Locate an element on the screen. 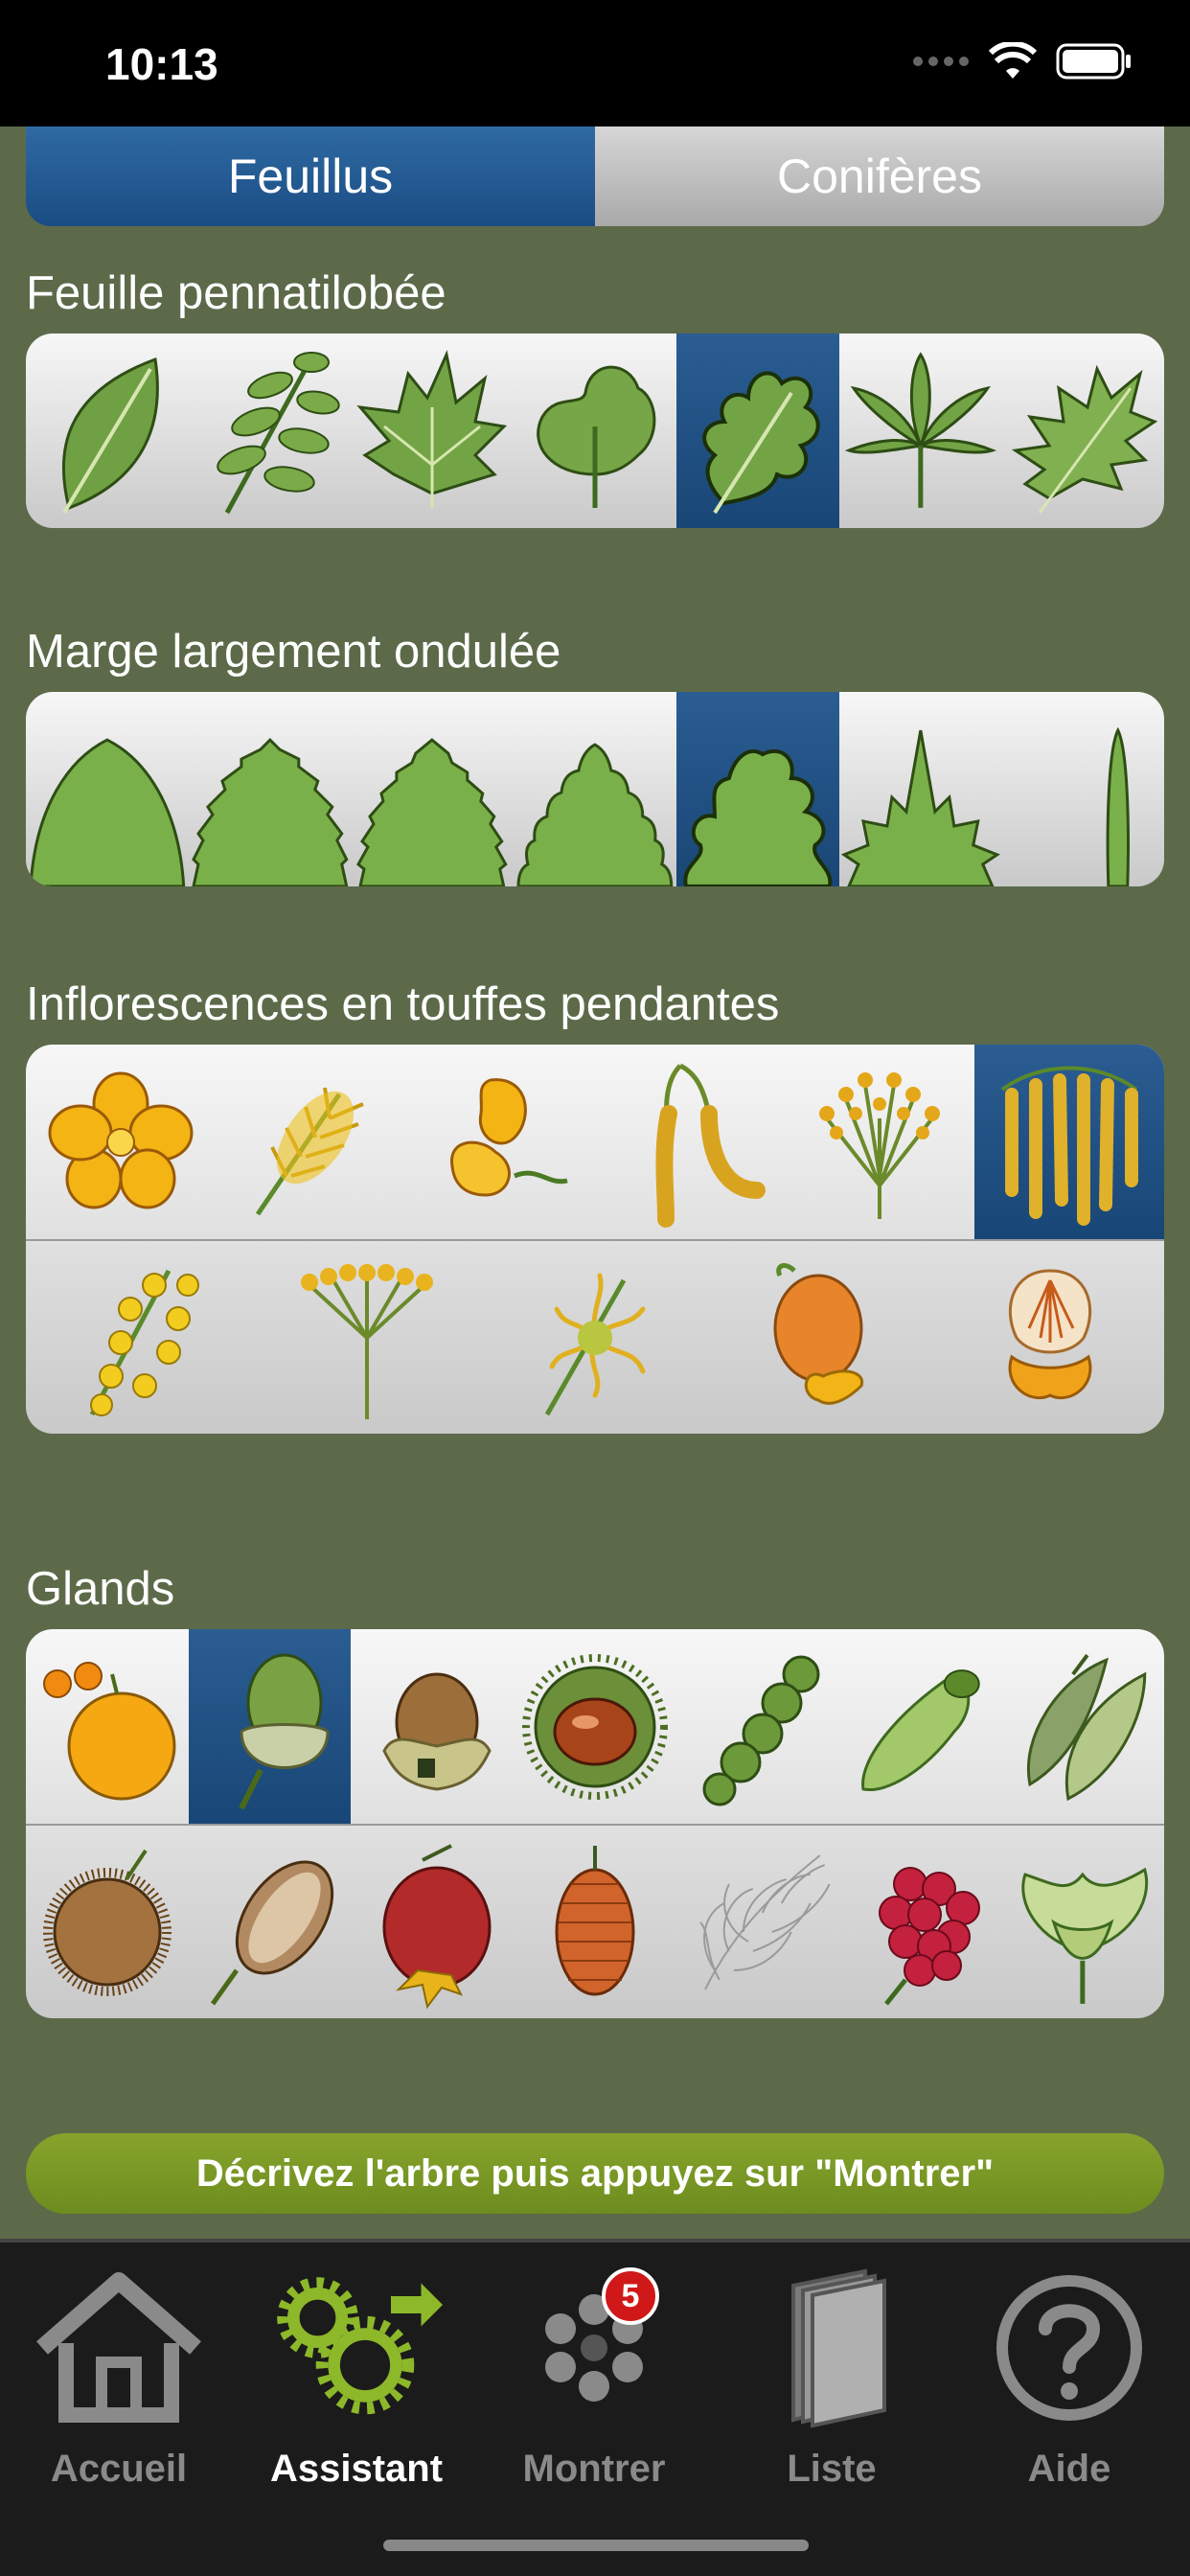 The height and width of the screenshot is (2576, 1190). notification-badge: 5 is located at coordinates (631, 2296).